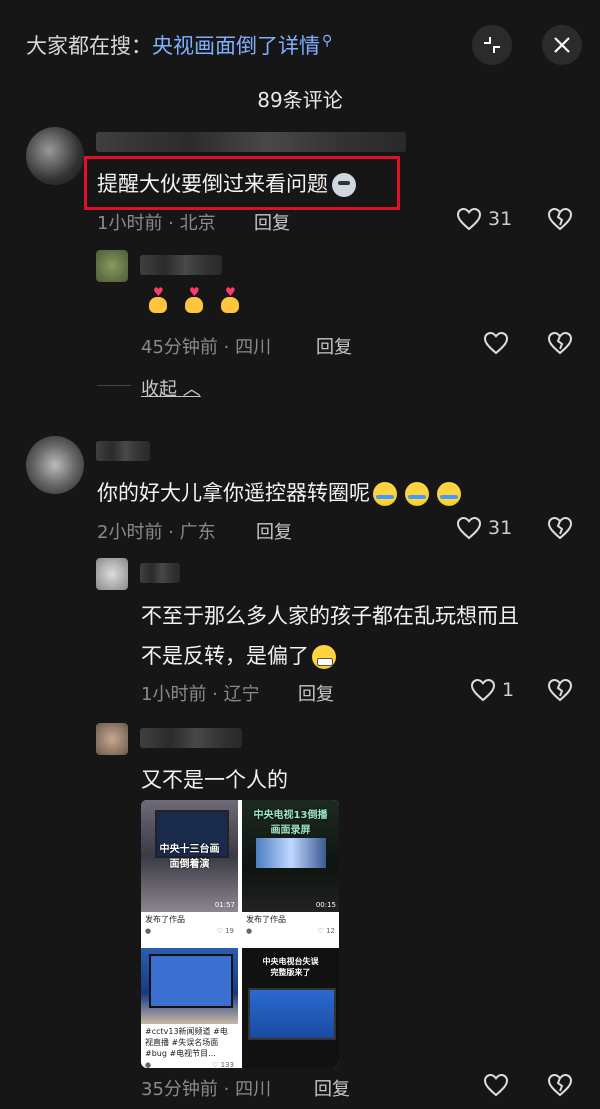  I want to click on close-button, so click(562, 45).